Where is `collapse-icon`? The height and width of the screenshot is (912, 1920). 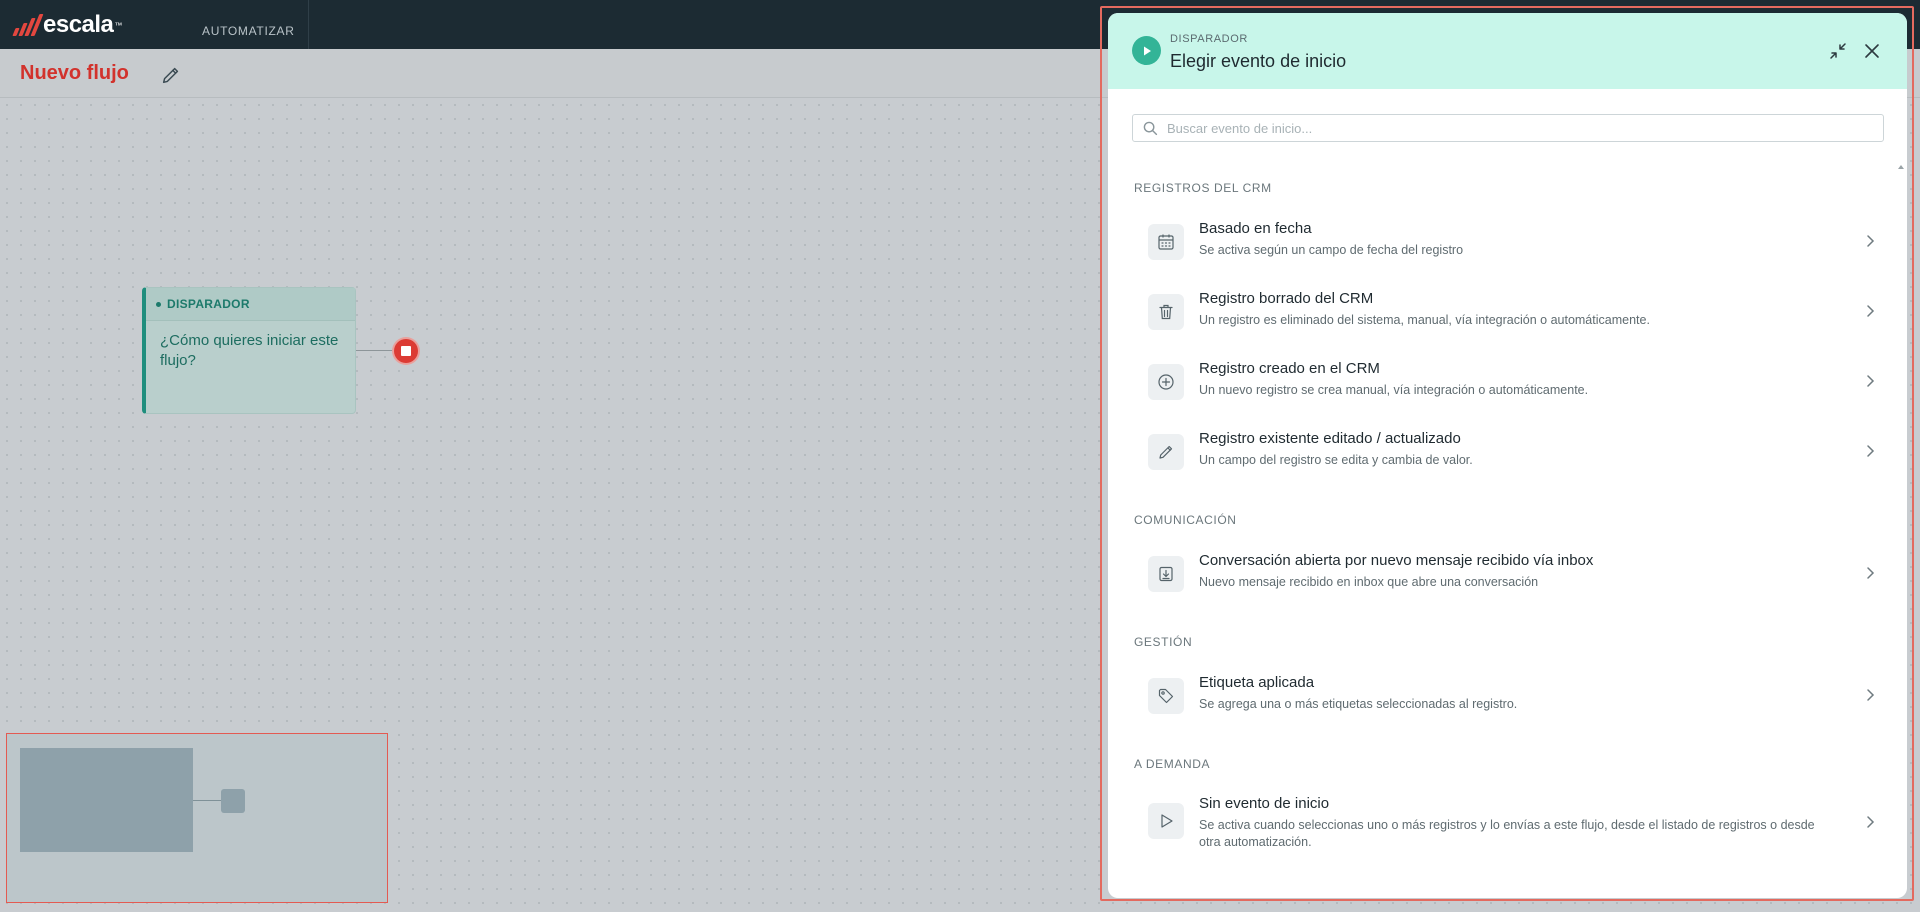
collapse-icon is located at coordinates (1838, 51).